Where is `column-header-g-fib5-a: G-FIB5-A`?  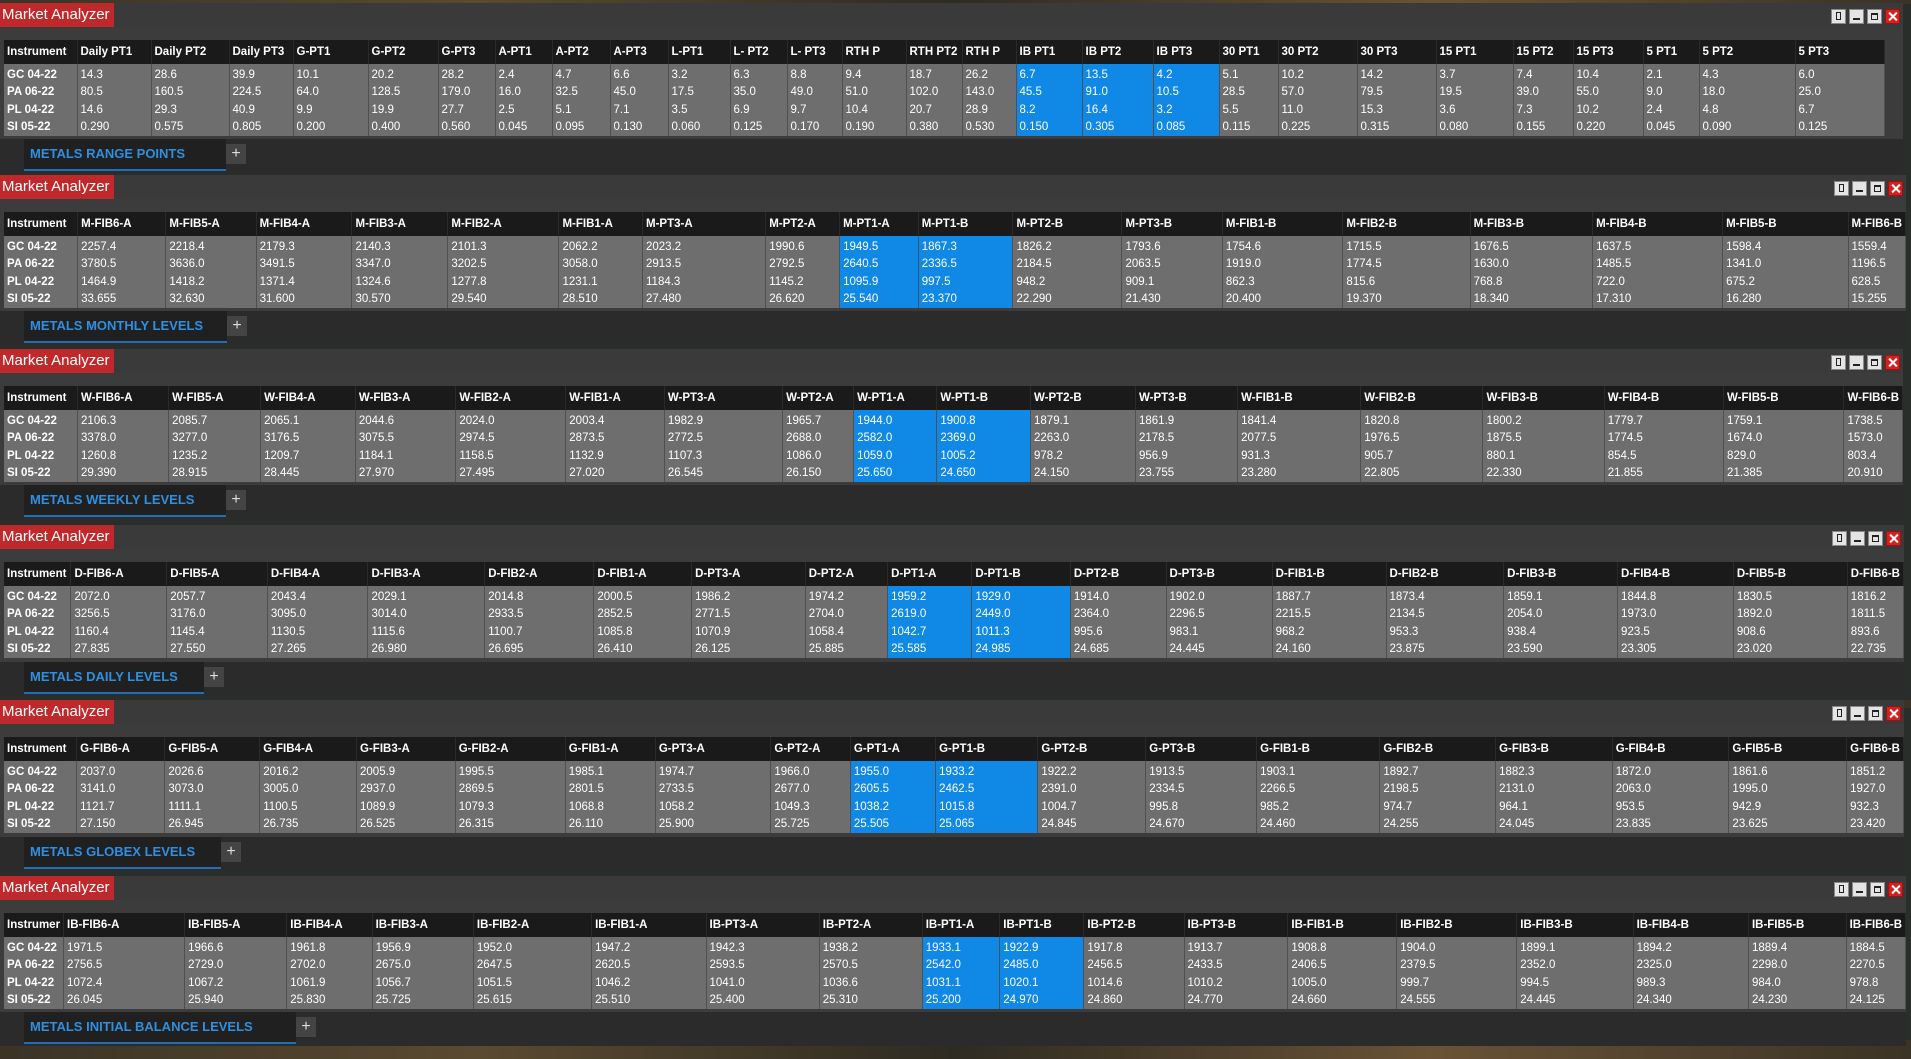
column-header-g-fib5-a: G-FIB5-A is located at coordinates (212, 749).